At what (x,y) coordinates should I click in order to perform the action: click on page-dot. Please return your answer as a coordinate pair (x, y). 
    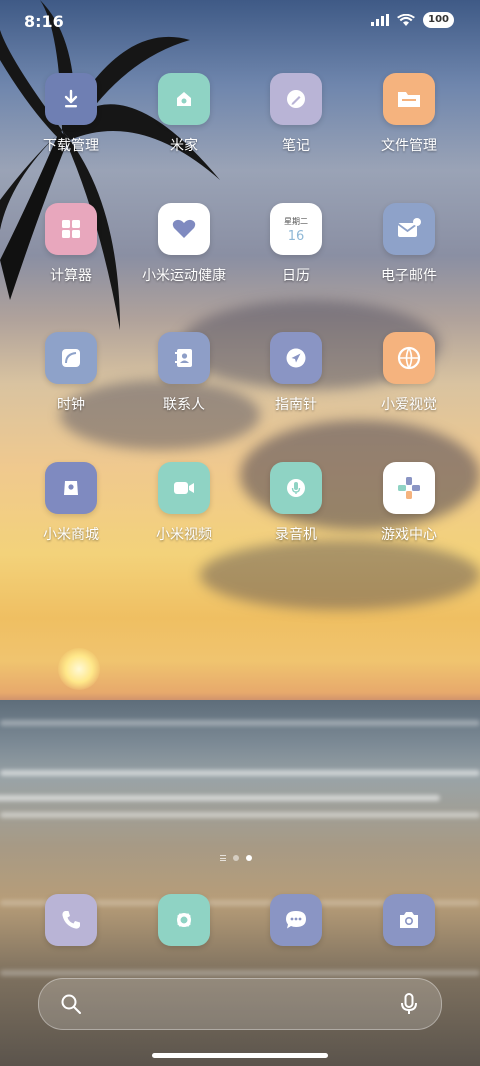
    Looking at the image, I should click on (236, 858).